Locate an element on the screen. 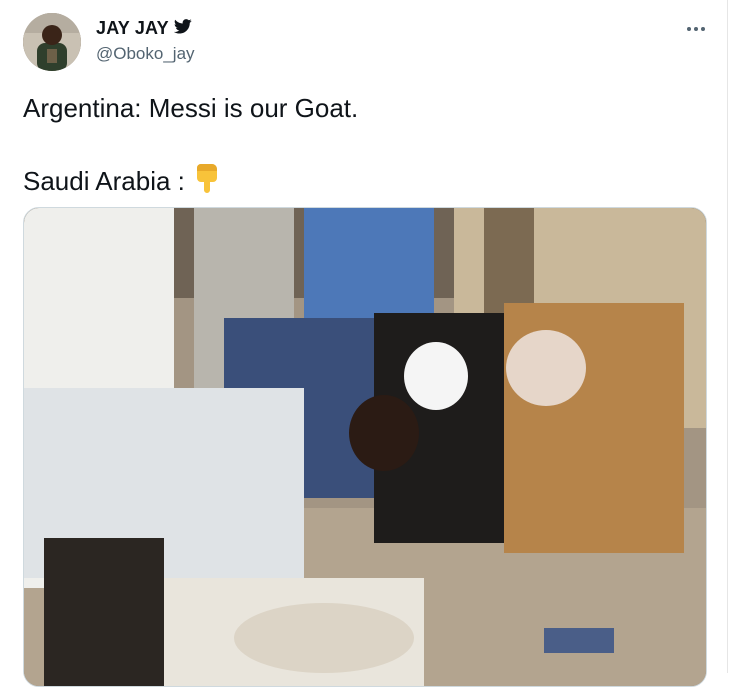 Image resolution: width=750 pixels, height=687 pixels. author-display-name: JAY JAY is located at coordinates (132, 28).